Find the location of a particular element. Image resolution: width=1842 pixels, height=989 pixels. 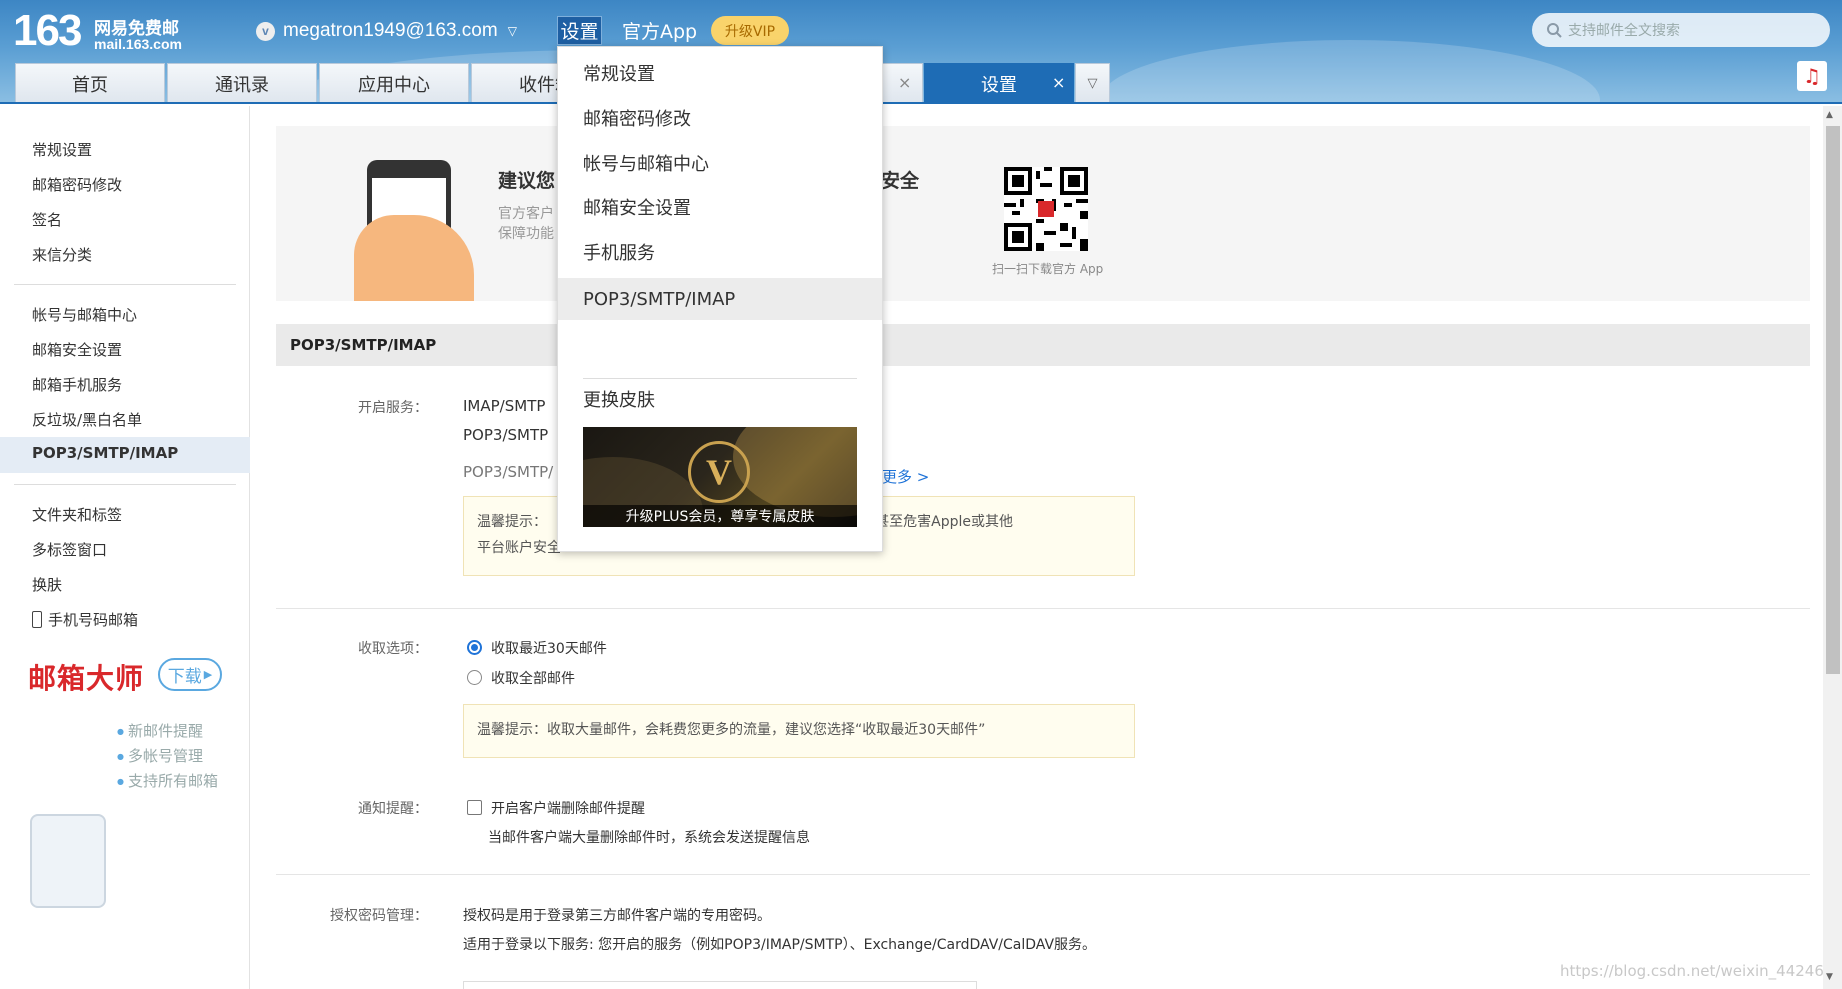

menu-item-pop3-smtp-imap: POP3/SMTP/IMAP is located at coordinates (720, 299).